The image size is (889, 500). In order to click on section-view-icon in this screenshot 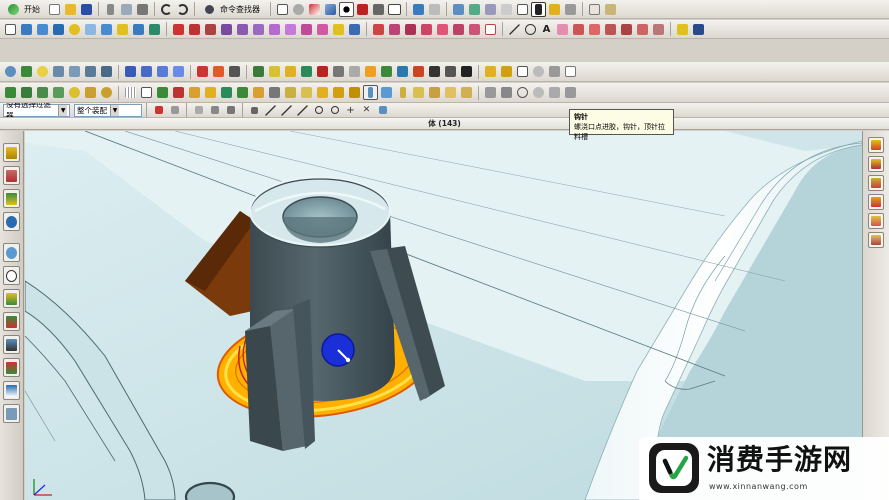, I will do `click(522, 9)`.